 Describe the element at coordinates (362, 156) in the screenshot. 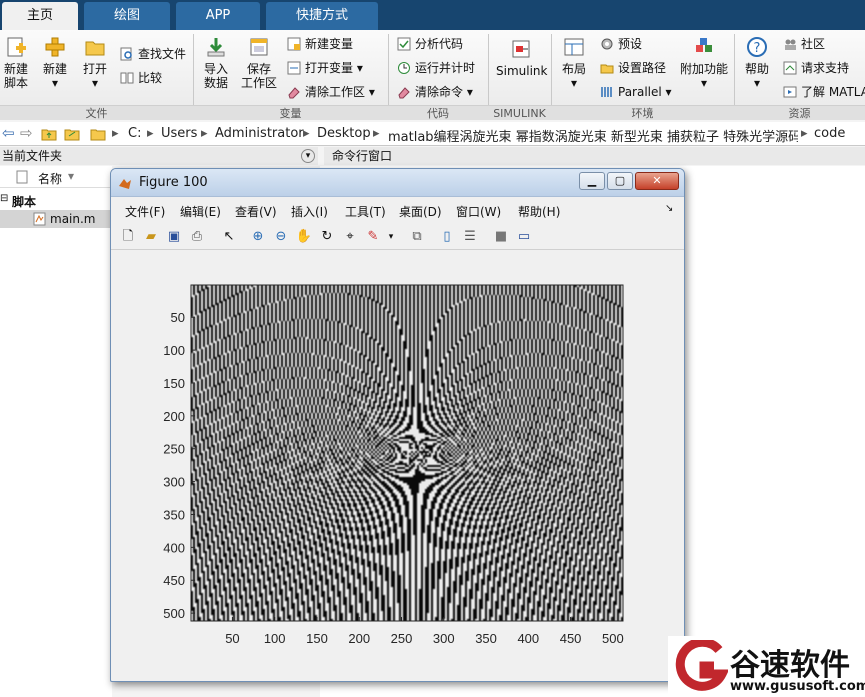

I see `command-window-title: 命令行窗口` at that location.